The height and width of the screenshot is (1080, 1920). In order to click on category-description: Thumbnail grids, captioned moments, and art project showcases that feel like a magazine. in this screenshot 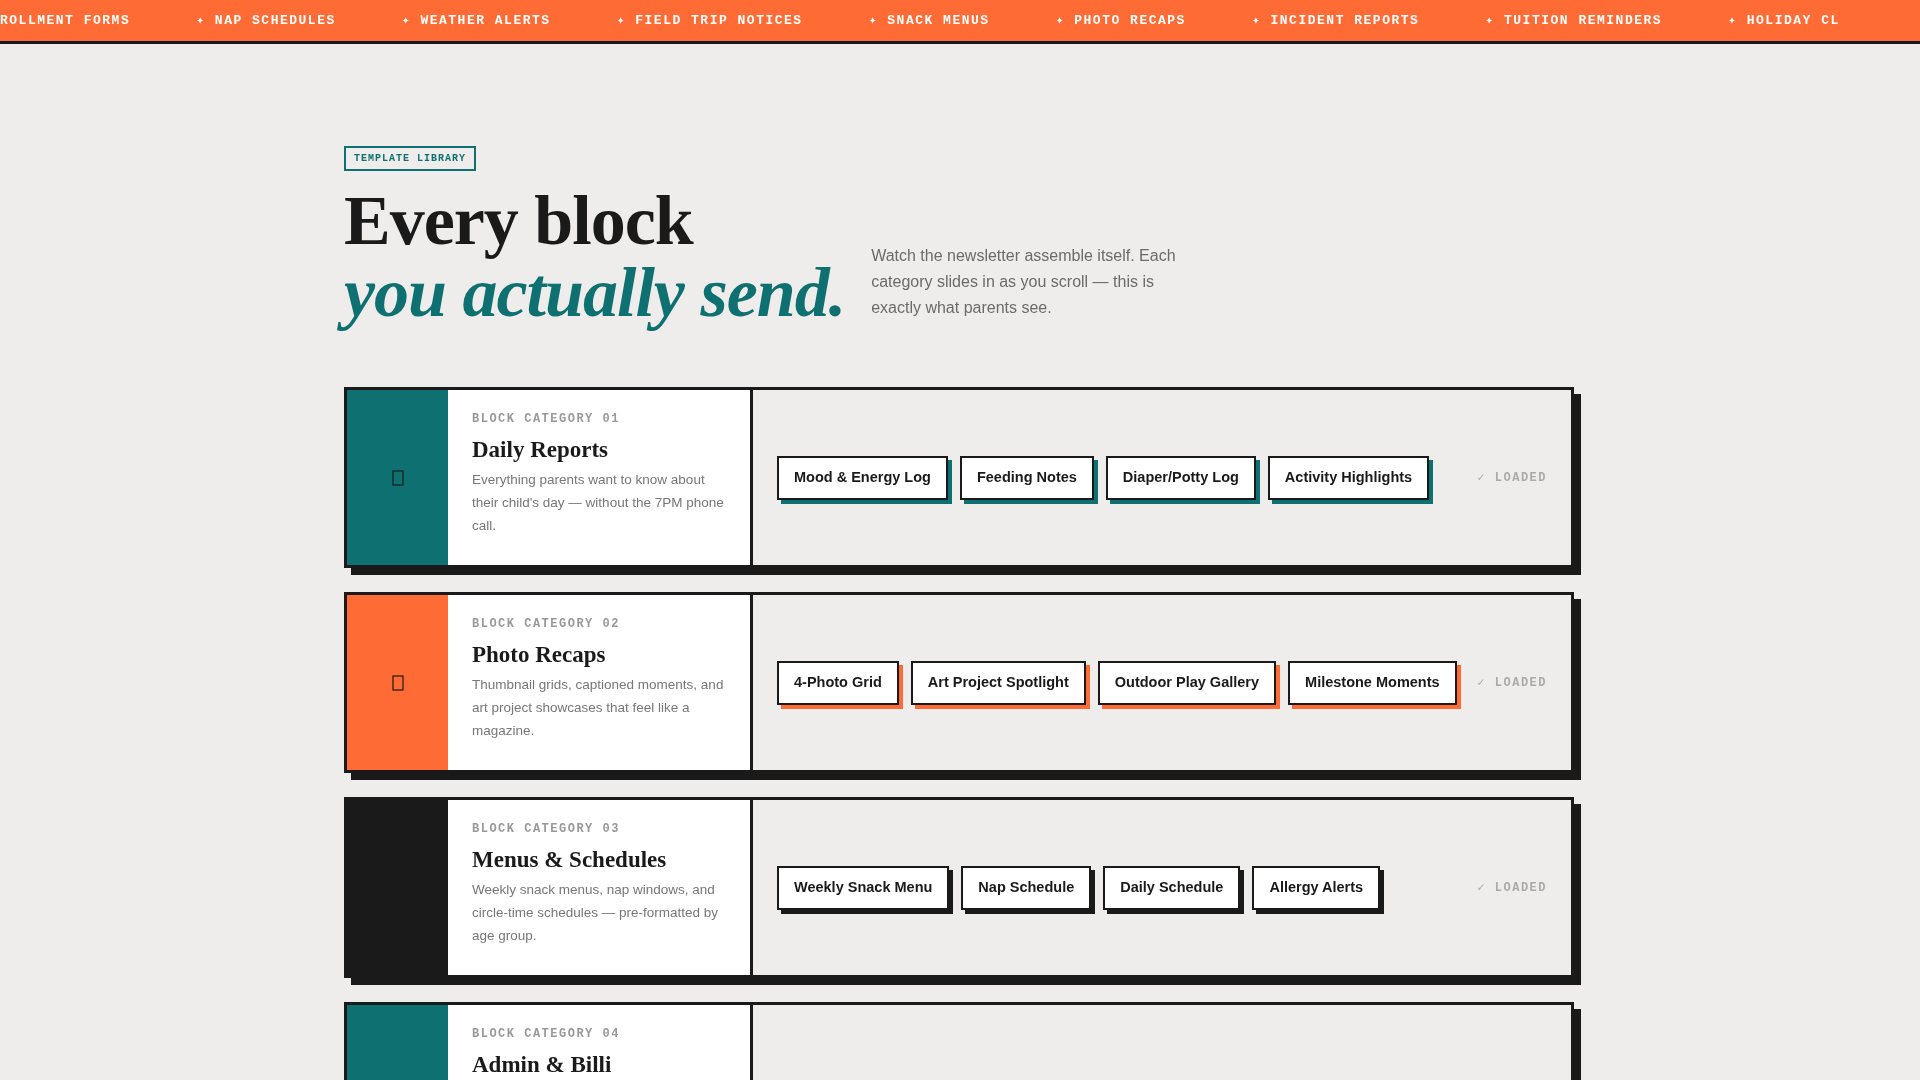, I will do `click(598, 708)`.